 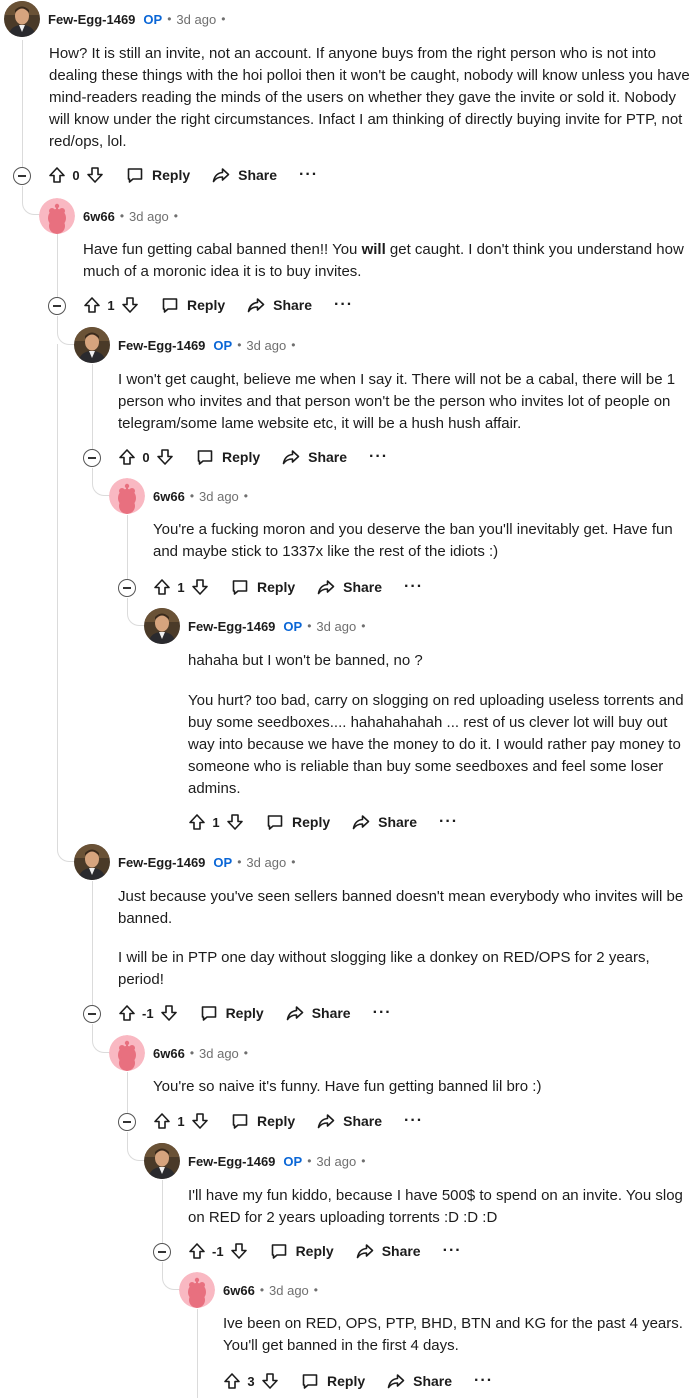 I want to click on vote-score: -1, so click(x=148, y=1013).